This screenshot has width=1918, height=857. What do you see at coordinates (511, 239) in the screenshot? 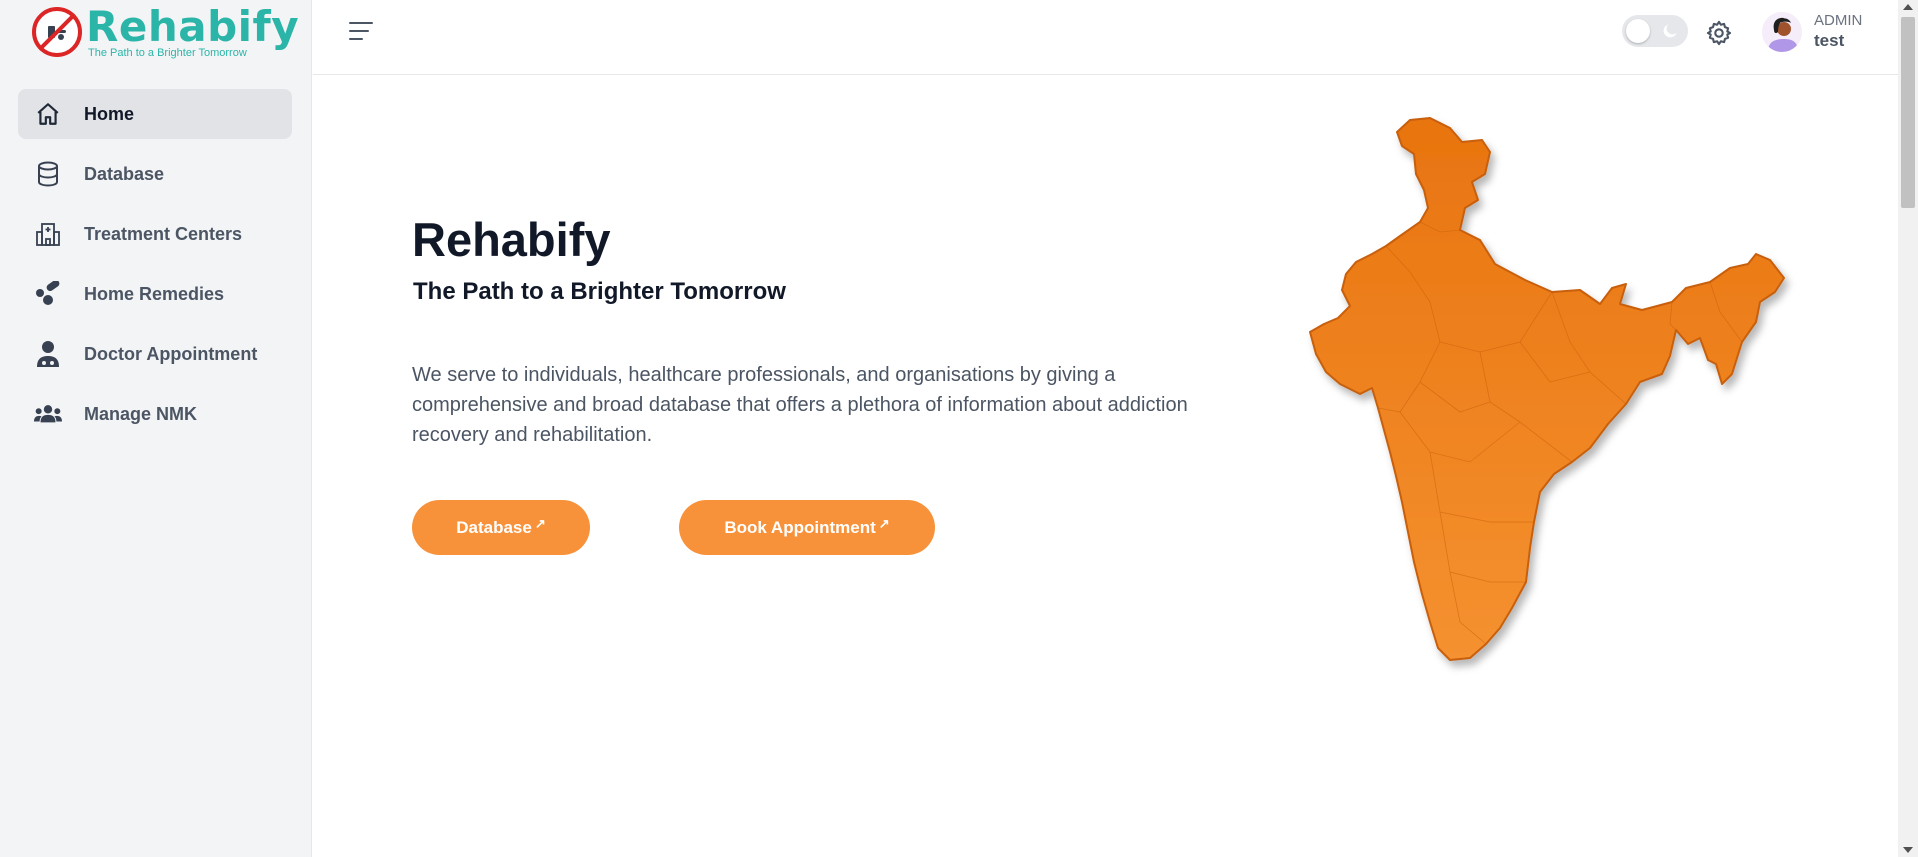
I see `hero-title: Rehabify` at bounding box center [511, 239].